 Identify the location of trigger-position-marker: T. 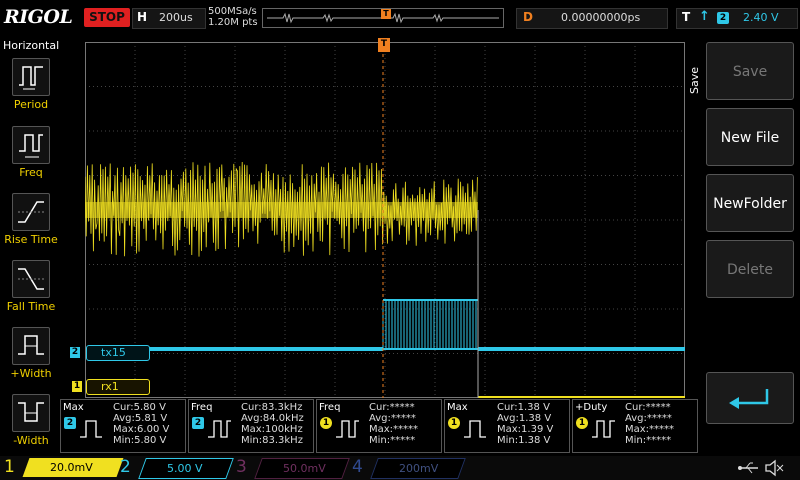
(386, 14).